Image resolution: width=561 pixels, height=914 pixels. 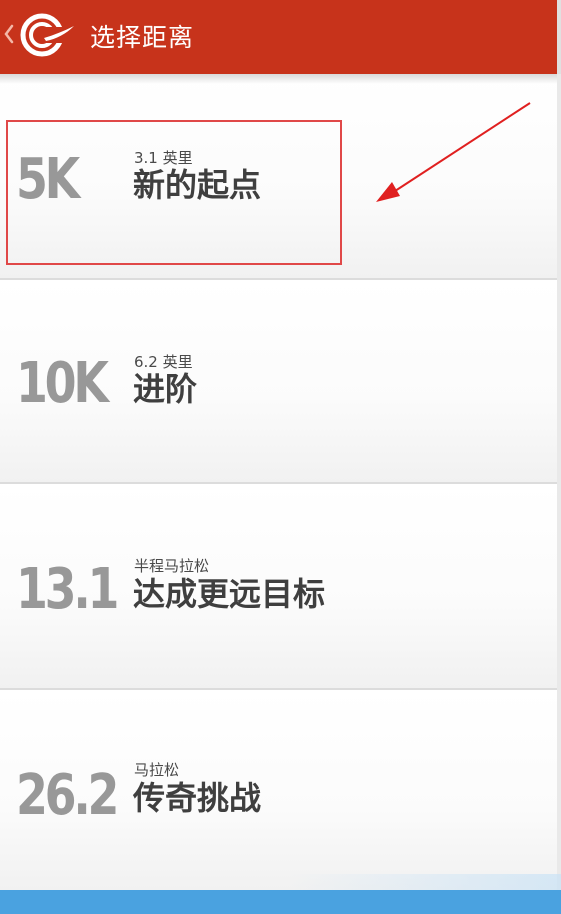 What do you see at coordinates (163, 362) in the screenshot?
I see `distance-subtitle: 6.2 英里` at bounding box center [163, 362].